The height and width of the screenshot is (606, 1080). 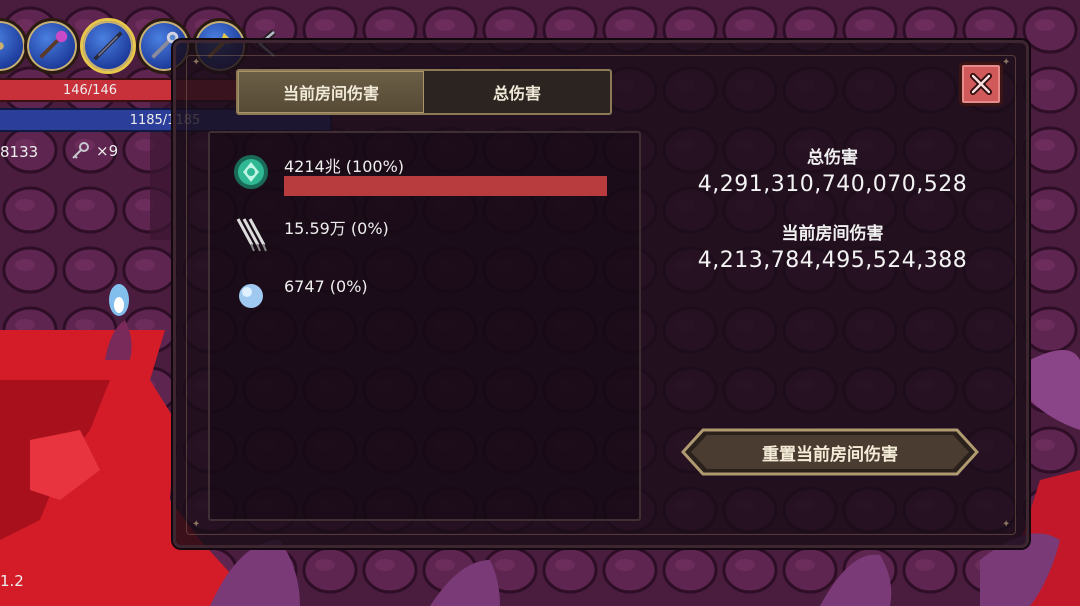 What do you see at coordinates (251, 235) in the screenshot?
I see `triple-blade-icon` at bounding box center [251, 235].